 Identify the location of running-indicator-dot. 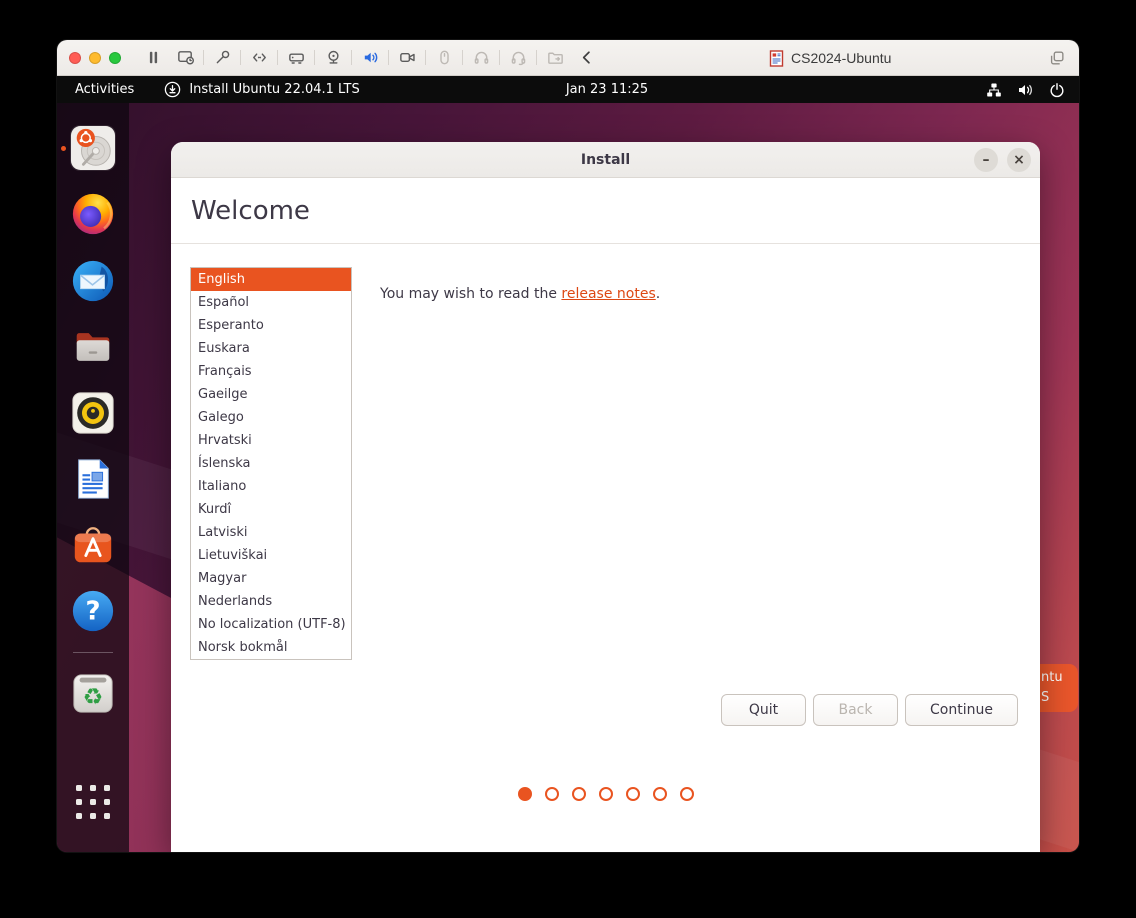
(63, 148).